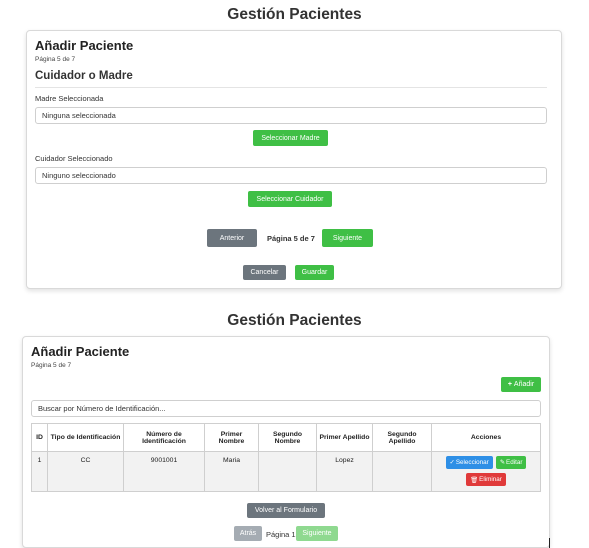 The image size is (589, 548). What do you see at coordinates (490, 479) in the screenshot?
I see `delete-label: Eliminar` at bounding box center [490, 479].